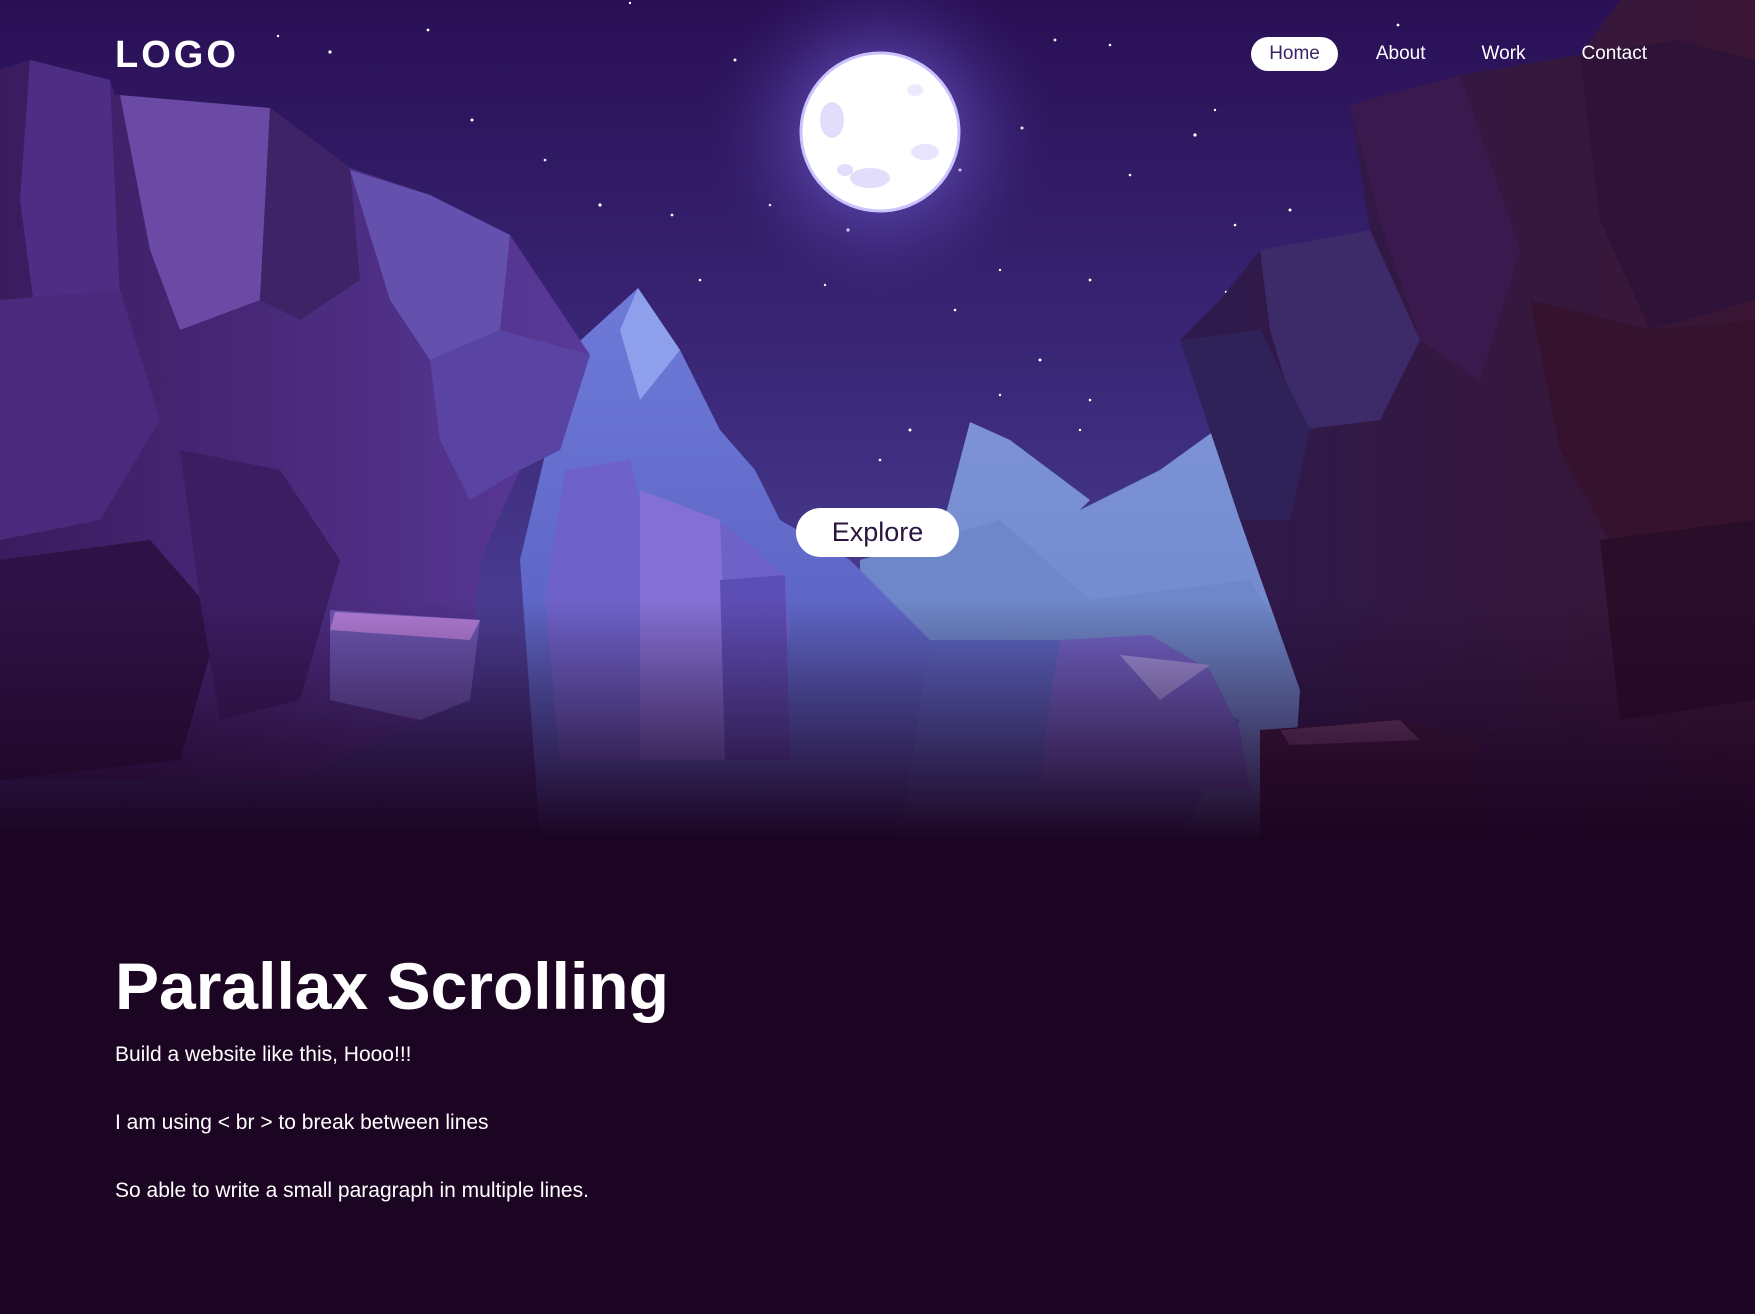 This screenshot has width=1755, height=1314. Describe the element at coordinates (302, 1122) in the screenshot. I see `paragraph-line: I am using < br > to break between lines` at that location.